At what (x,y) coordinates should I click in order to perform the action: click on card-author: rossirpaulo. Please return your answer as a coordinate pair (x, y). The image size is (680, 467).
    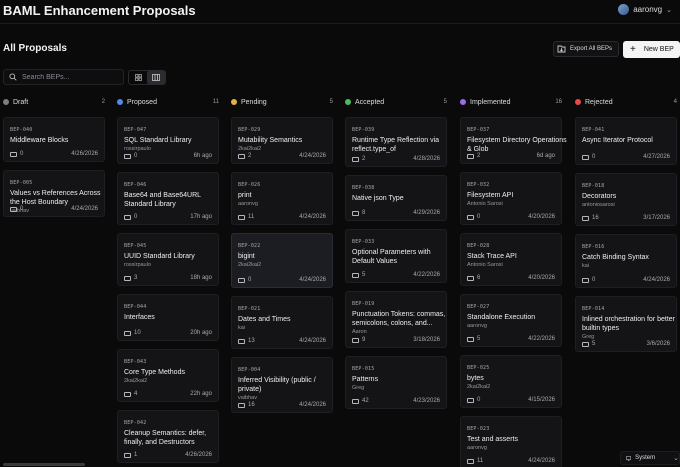
    Looking at the image, I should click on (137, 149).